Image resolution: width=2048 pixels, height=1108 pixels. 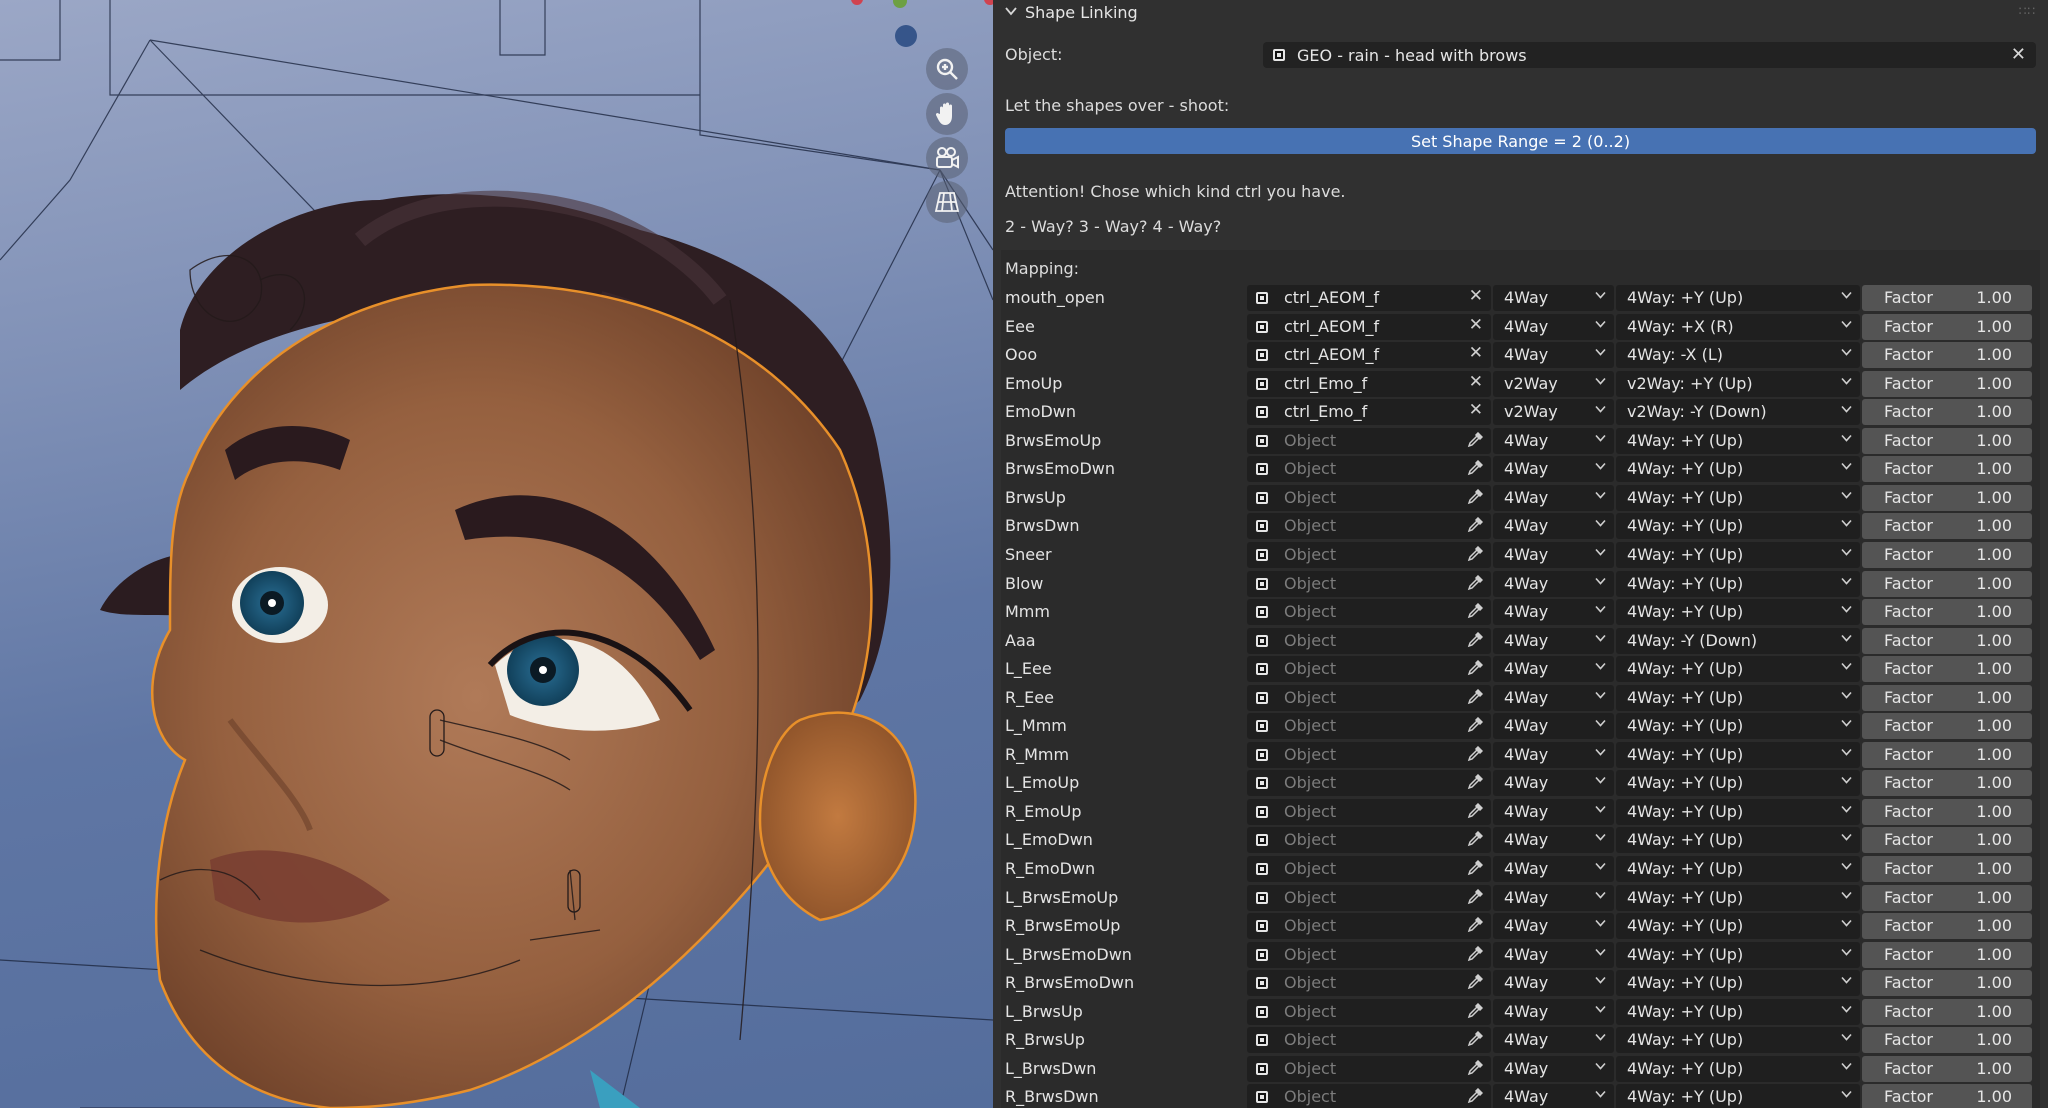 What do you see at coordinates (1738, 640) in the screenshot?
I see `direction-dropdown: 4Way: -Y (Down)` at bounding box center [1738, 640].